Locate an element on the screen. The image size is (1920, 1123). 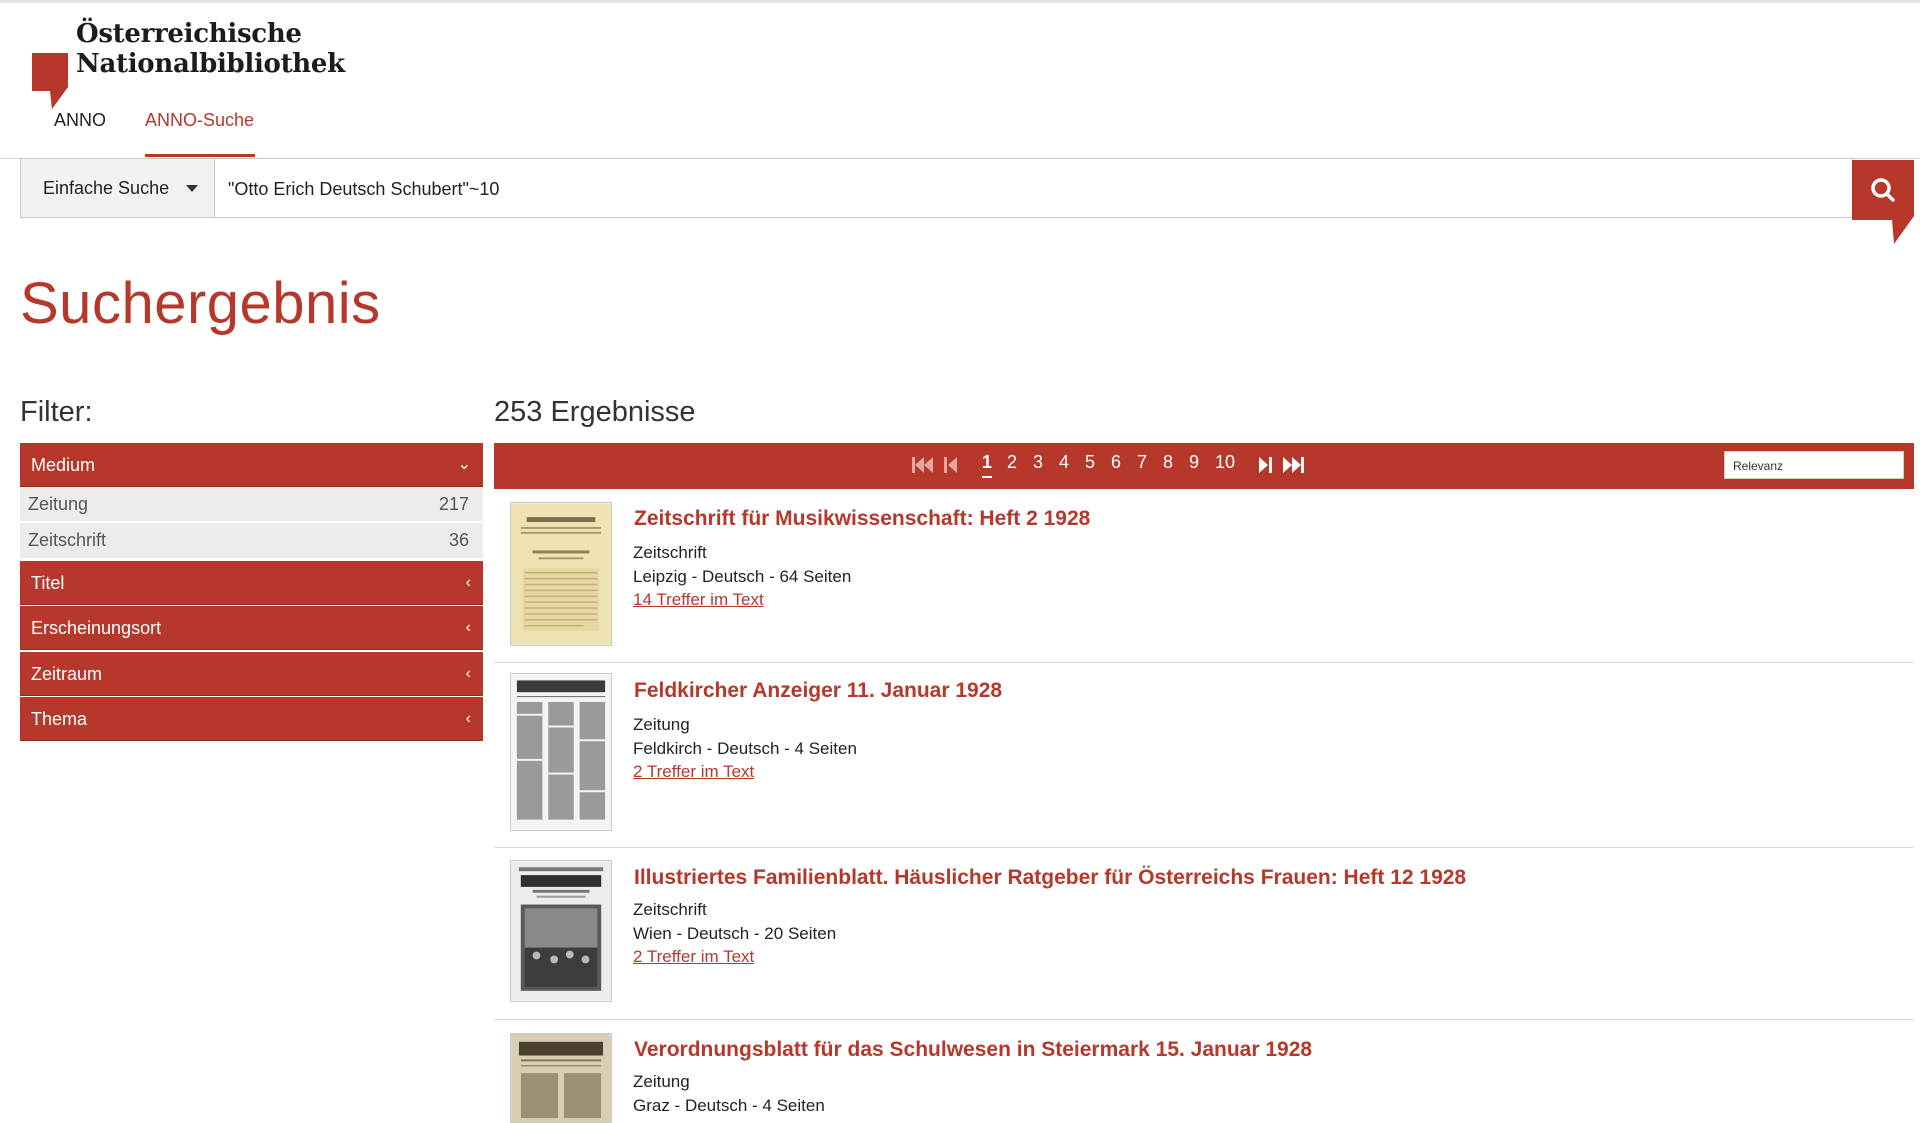
page-link-3: 3 is located at coordinates (1038, 462).